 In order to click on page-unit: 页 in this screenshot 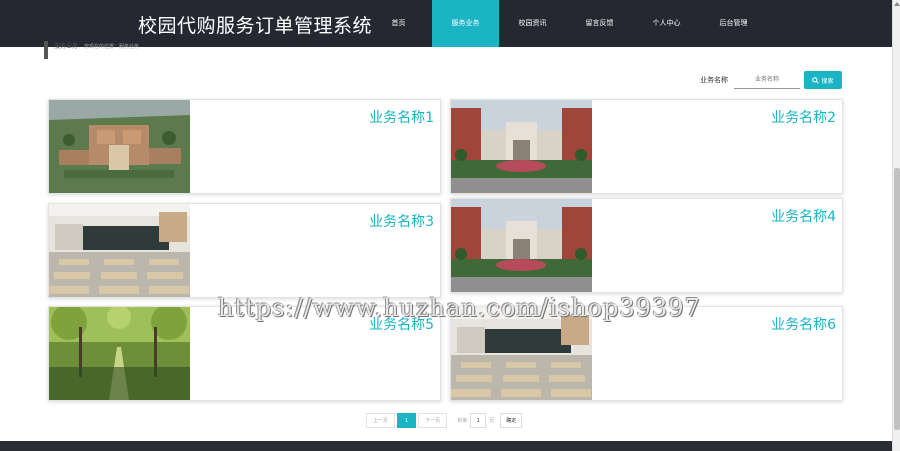, I will do `click(492, 421)`.